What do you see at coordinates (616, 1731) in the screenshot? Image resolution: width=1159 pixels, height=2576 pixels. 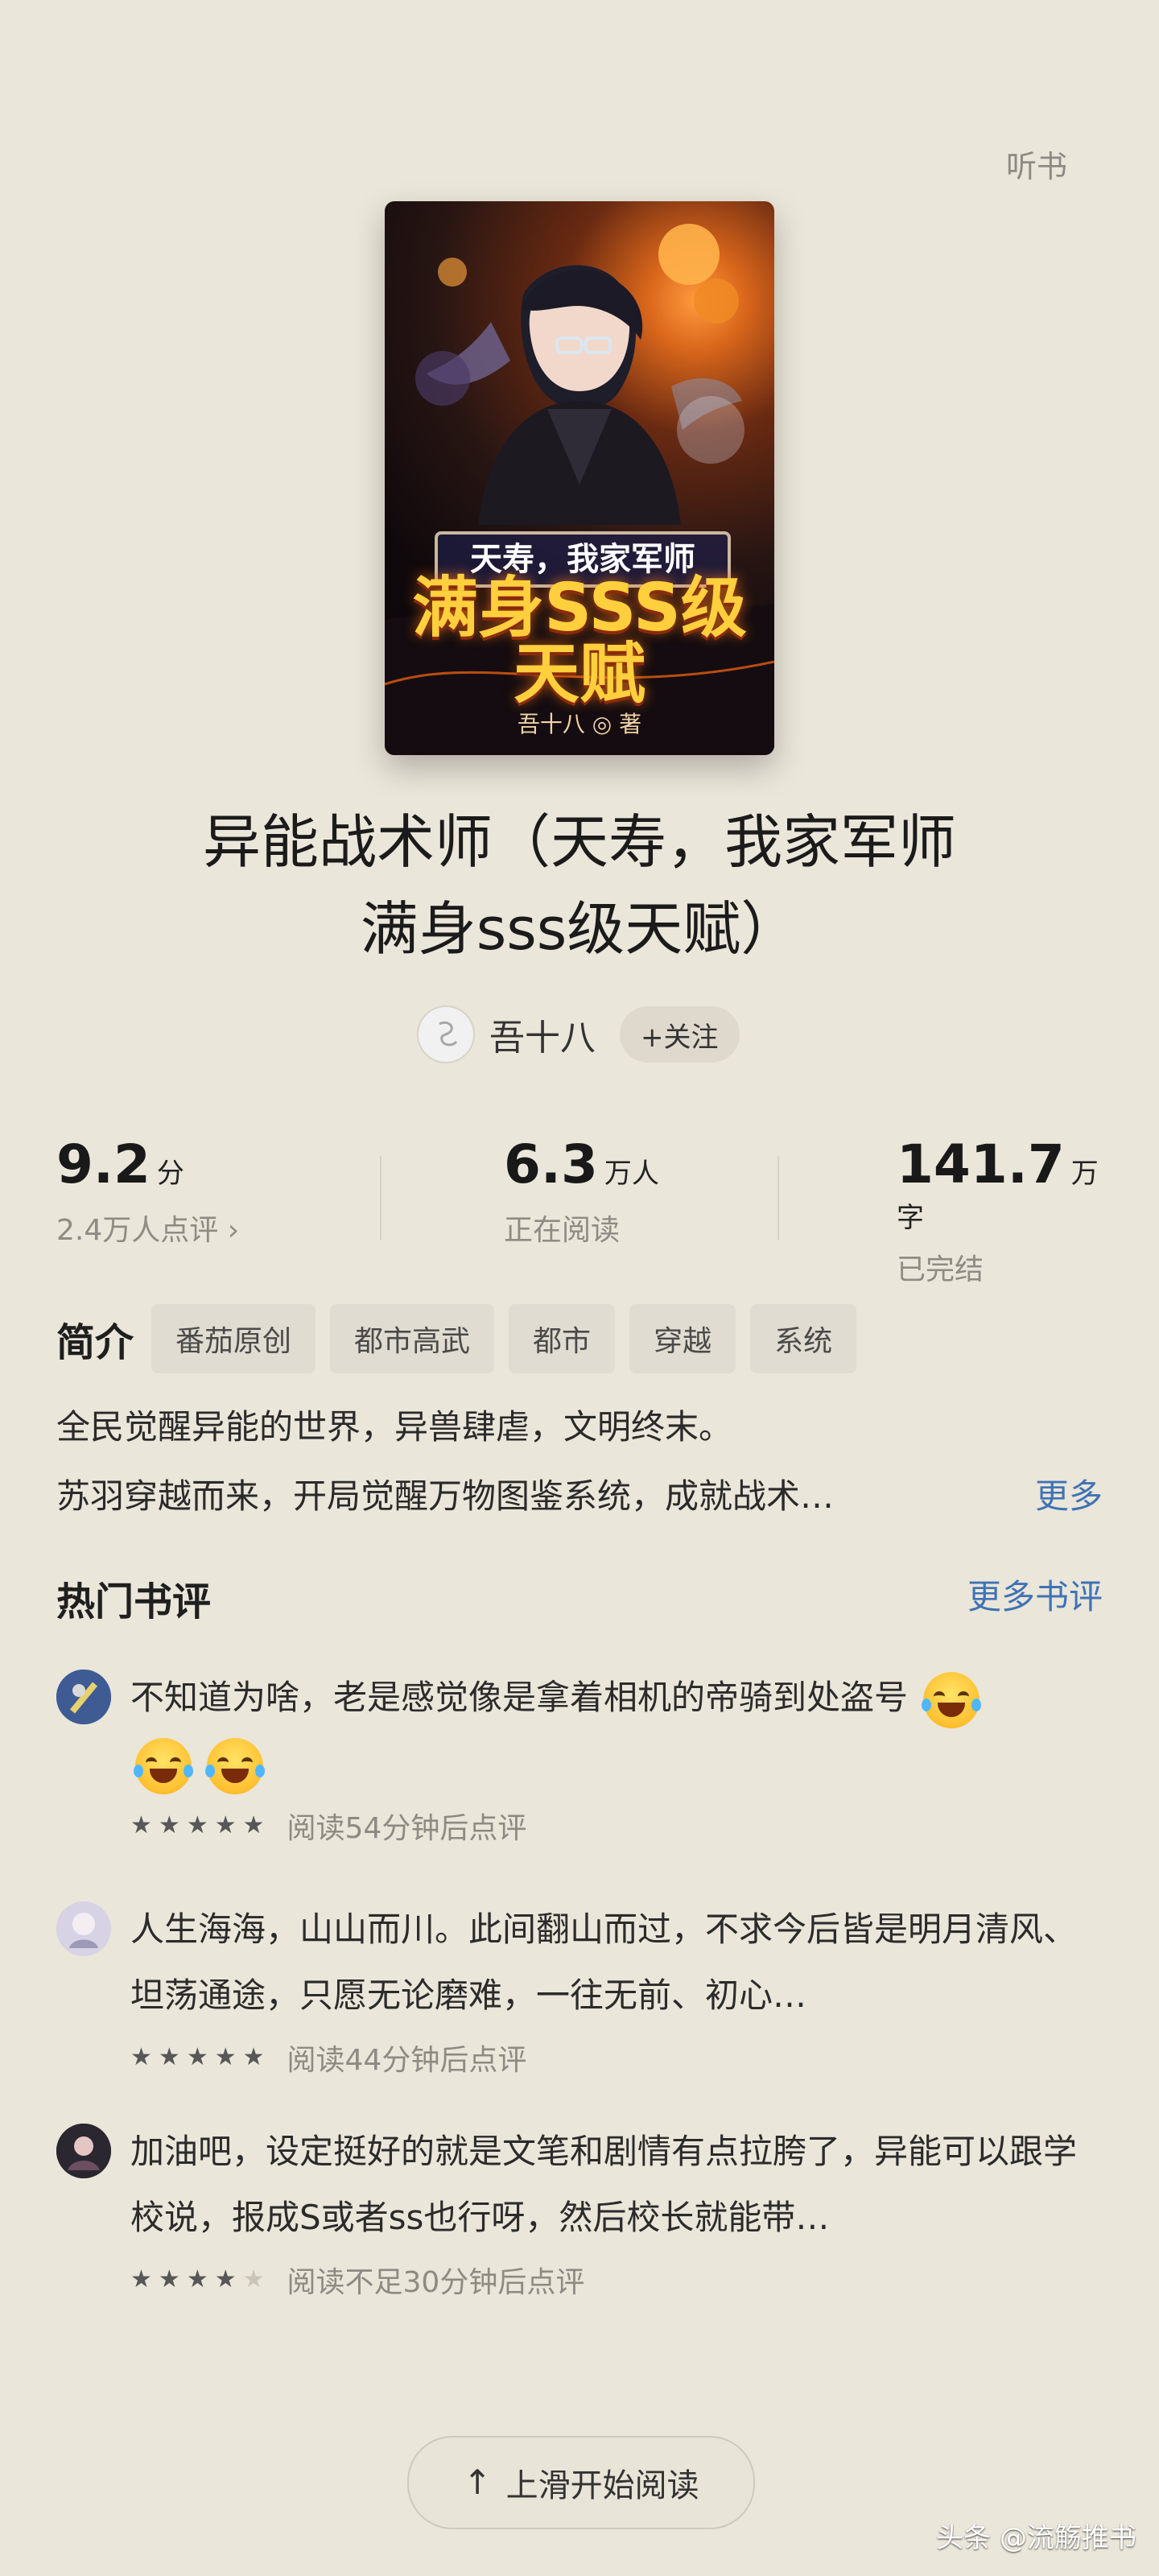 I see `review-text-1: 不知道为啥，老是感觉像是拿着相机的帝骑到处盗号` at bounding box center [616, 1731].